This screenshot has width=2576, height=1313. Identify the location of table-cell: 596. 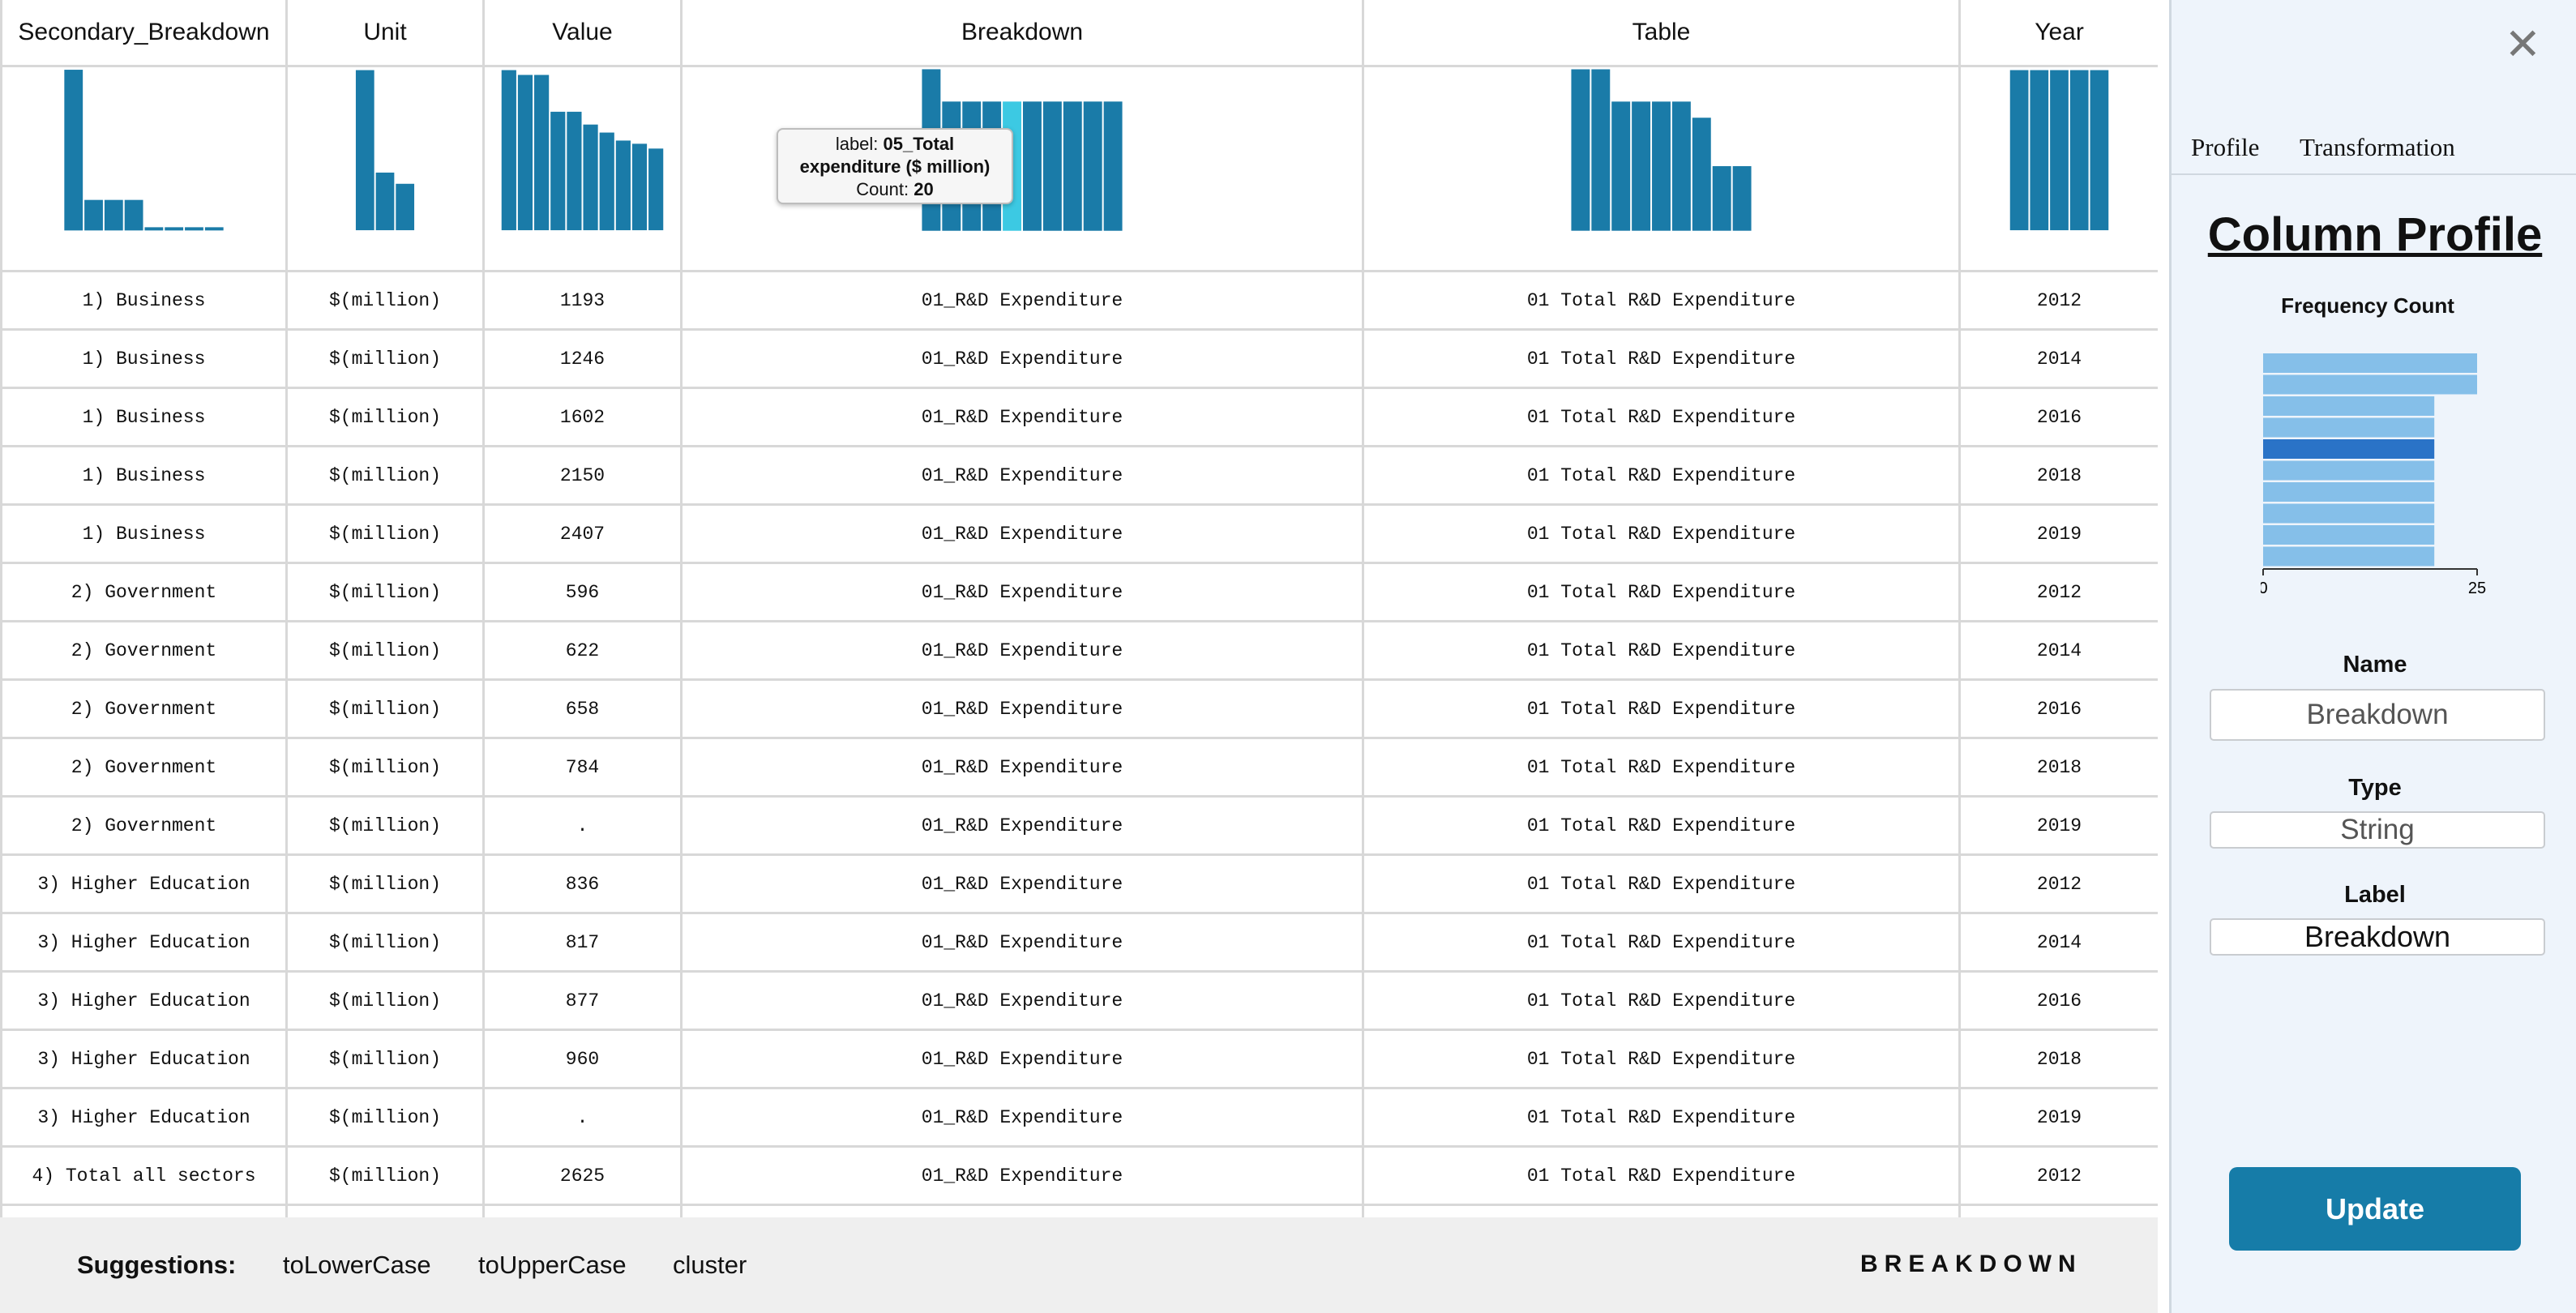
(582, 592).